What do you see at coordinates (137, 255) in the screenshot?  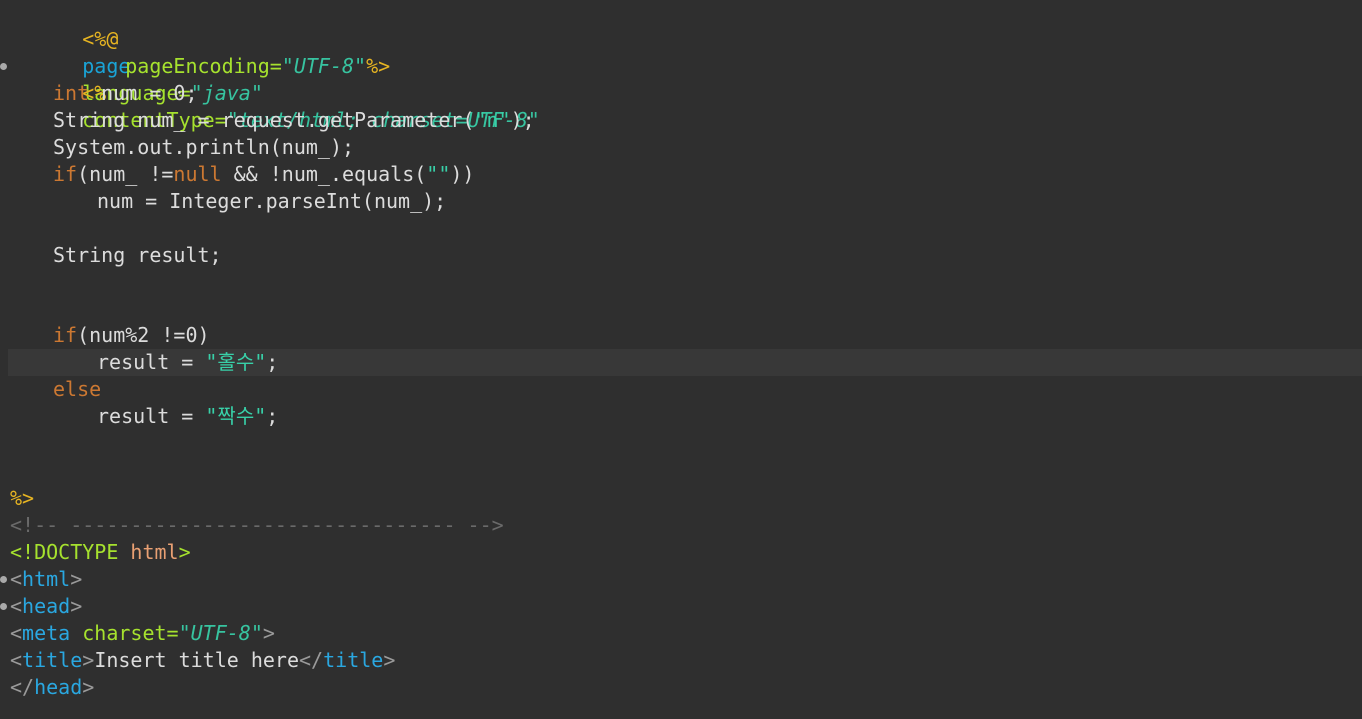 I see `code-text: String result;` at bounding box center [137, 255].